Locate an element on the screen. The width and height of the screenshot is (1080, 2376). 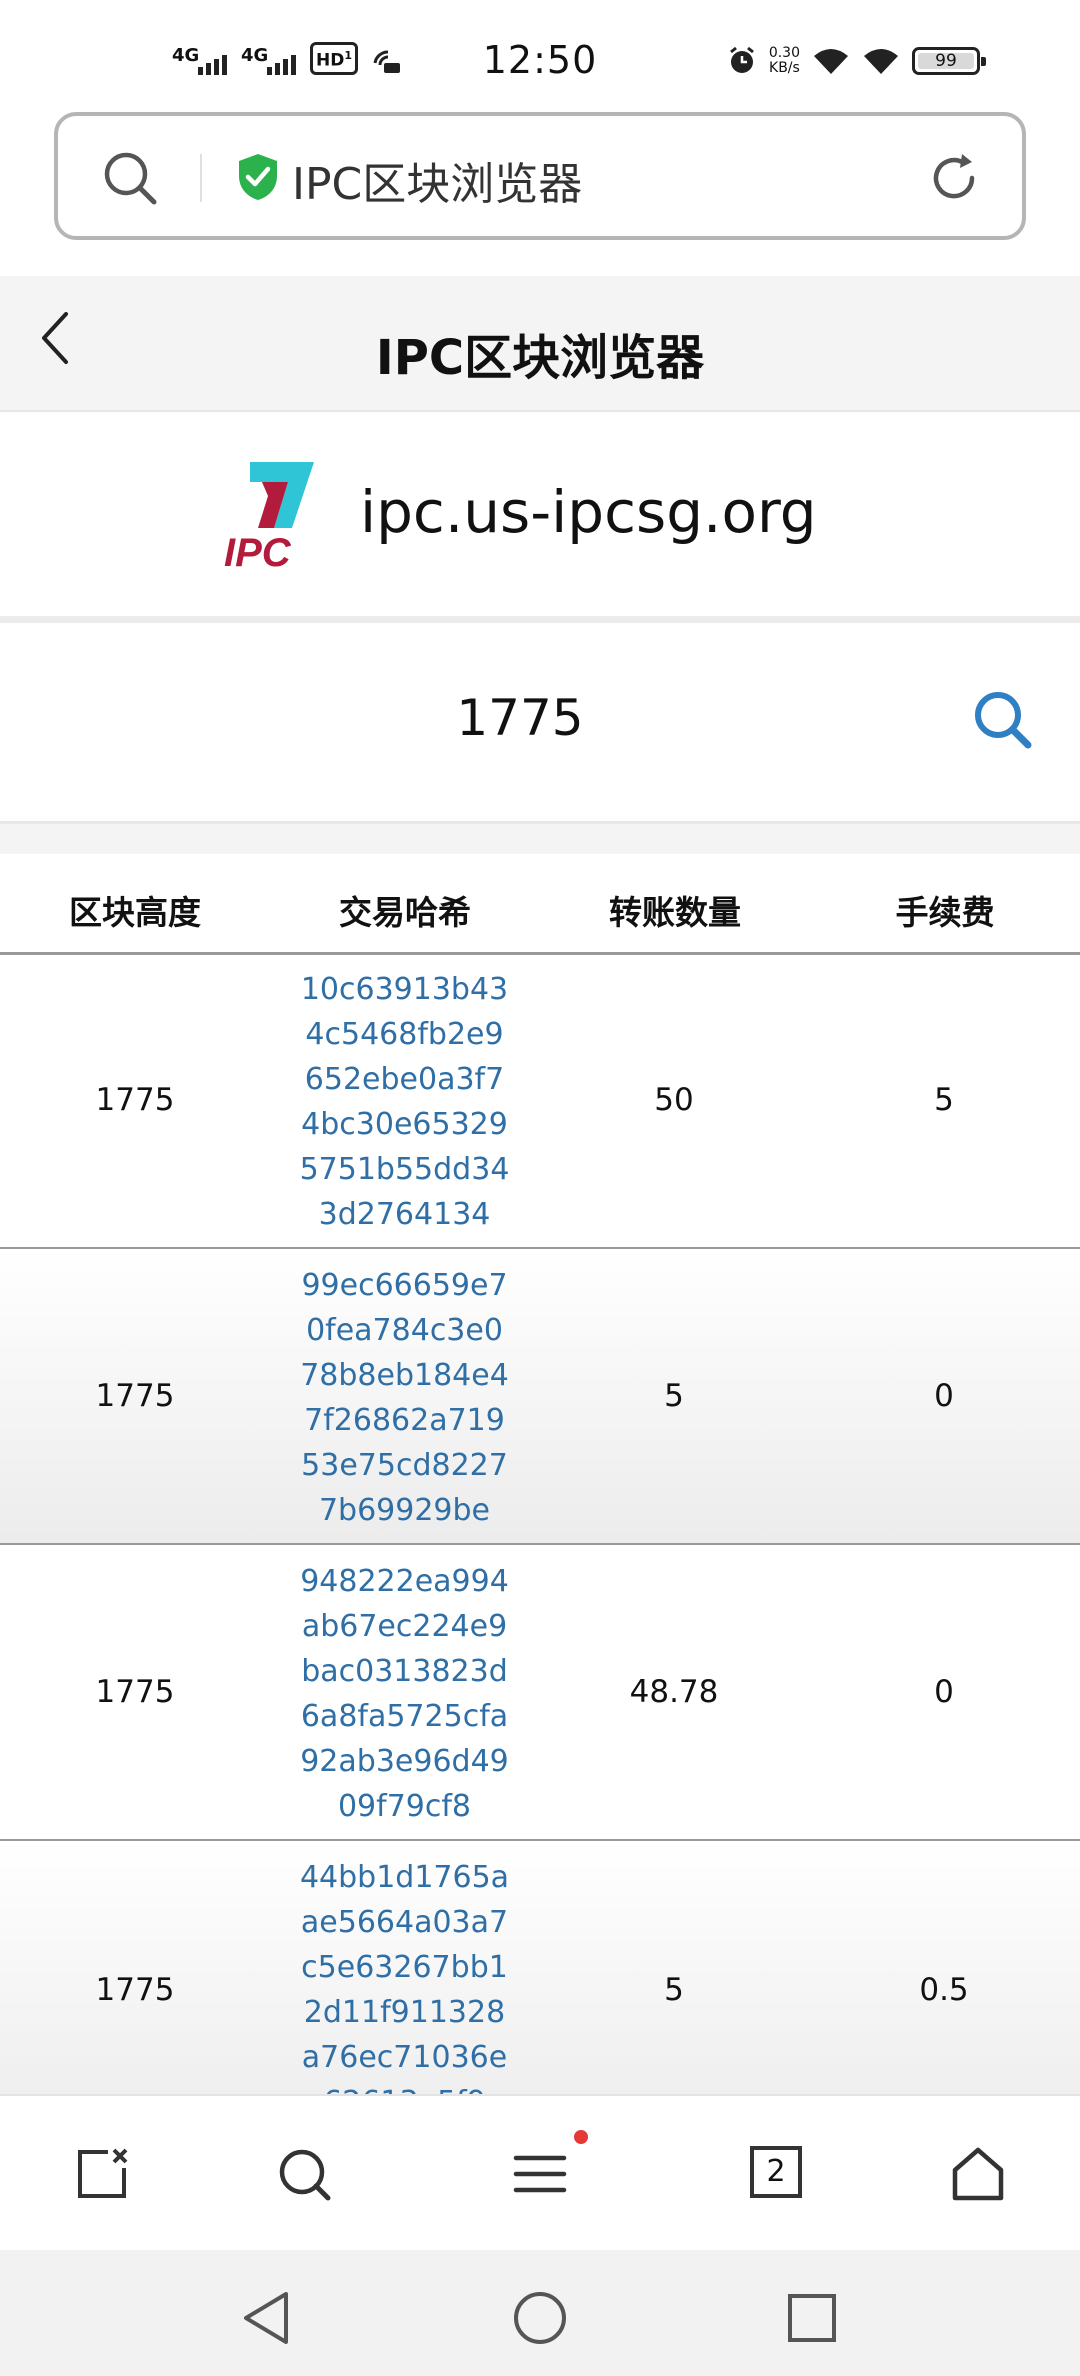
svg-text: IPC is located at coordinates (258, 551).